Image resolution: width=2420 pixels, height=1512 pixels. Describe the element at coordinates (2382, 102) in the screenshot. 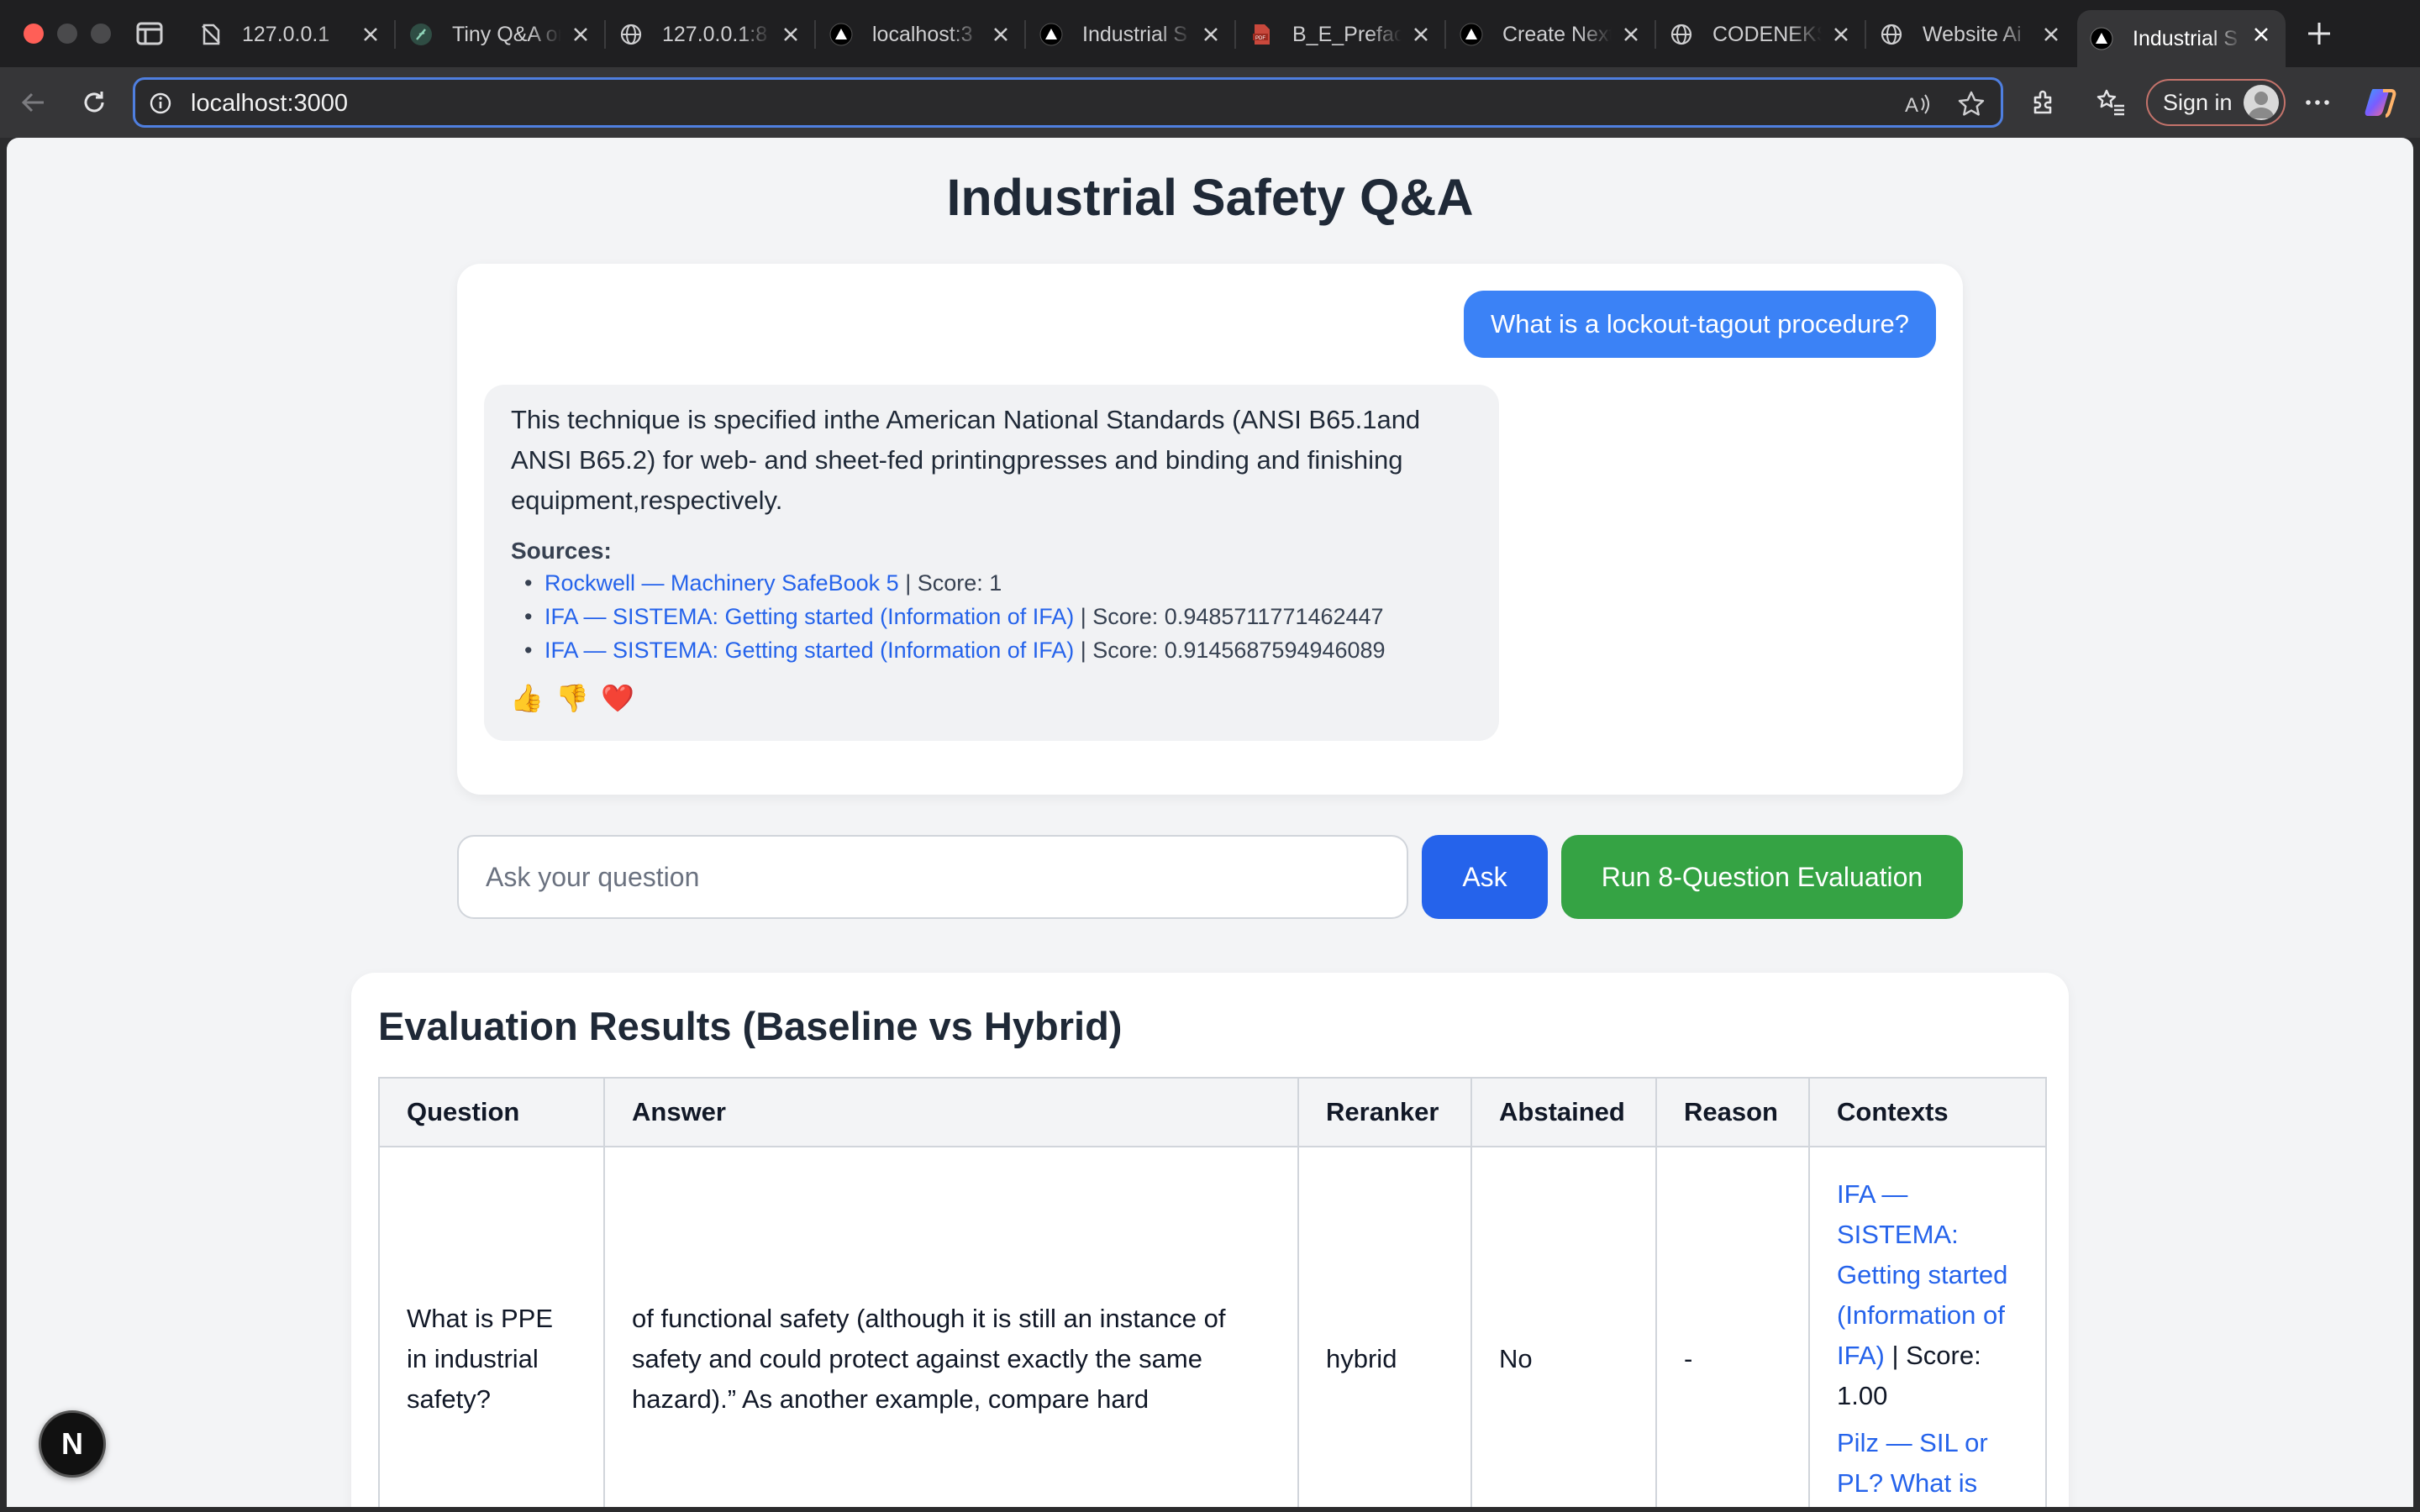

I see `copilot-icon` at that location.